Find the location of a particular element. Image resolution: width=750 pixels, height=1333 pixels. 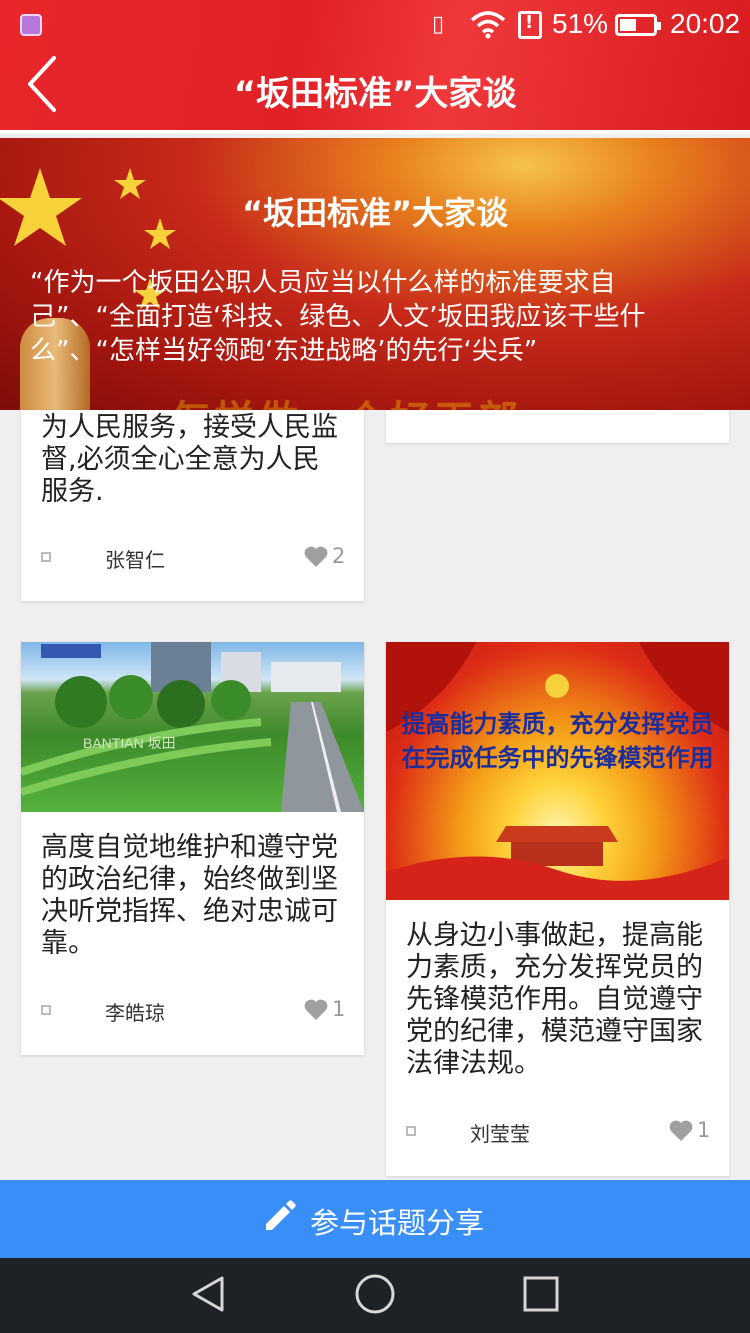

battery-percent: 51% is located at coordinates (580, 23).